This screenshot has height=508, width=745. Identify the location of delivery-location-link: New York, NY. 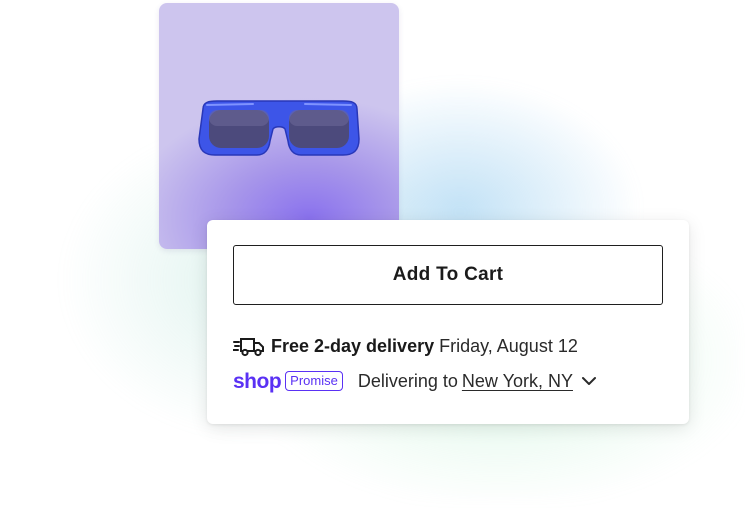
(517, 381).